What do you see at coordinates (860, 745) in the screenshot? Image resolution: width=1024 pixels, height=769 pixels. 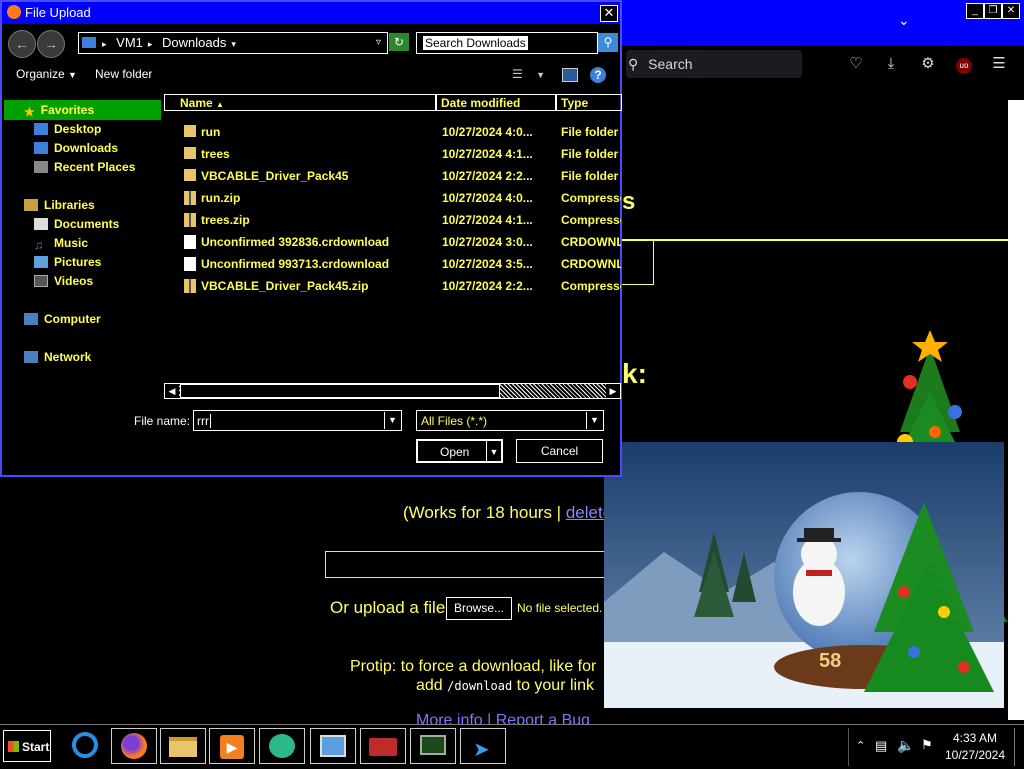 I see `show-hidden-icons-icon: ⌃` at bounding box center [860, 745].